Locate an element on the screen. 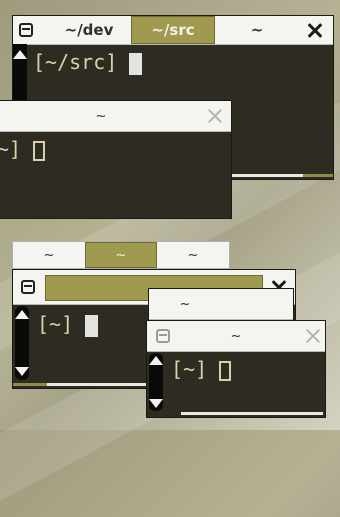  horizontal-scrollbar is located at coordinates (252, 413).